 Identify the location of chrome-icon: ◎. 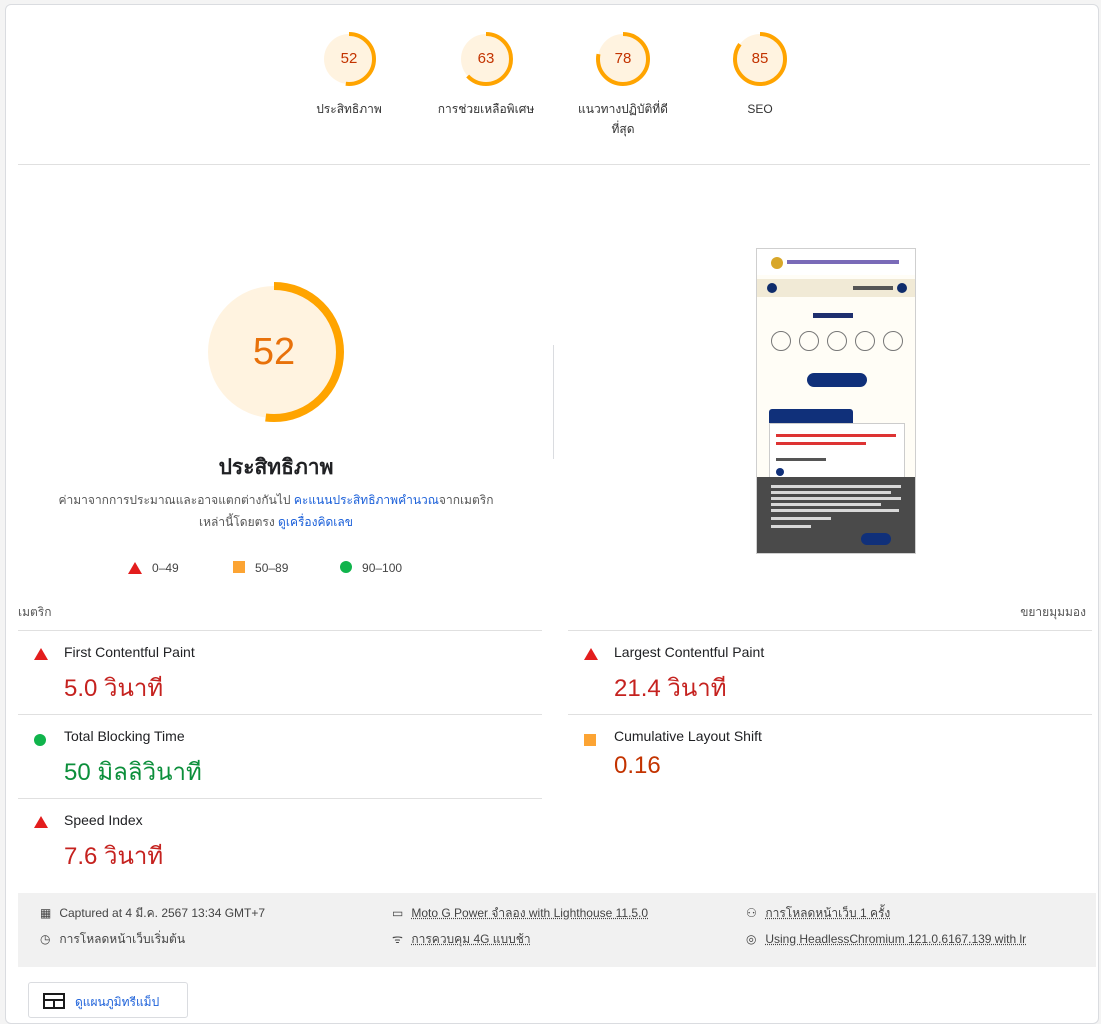
(751, 939).